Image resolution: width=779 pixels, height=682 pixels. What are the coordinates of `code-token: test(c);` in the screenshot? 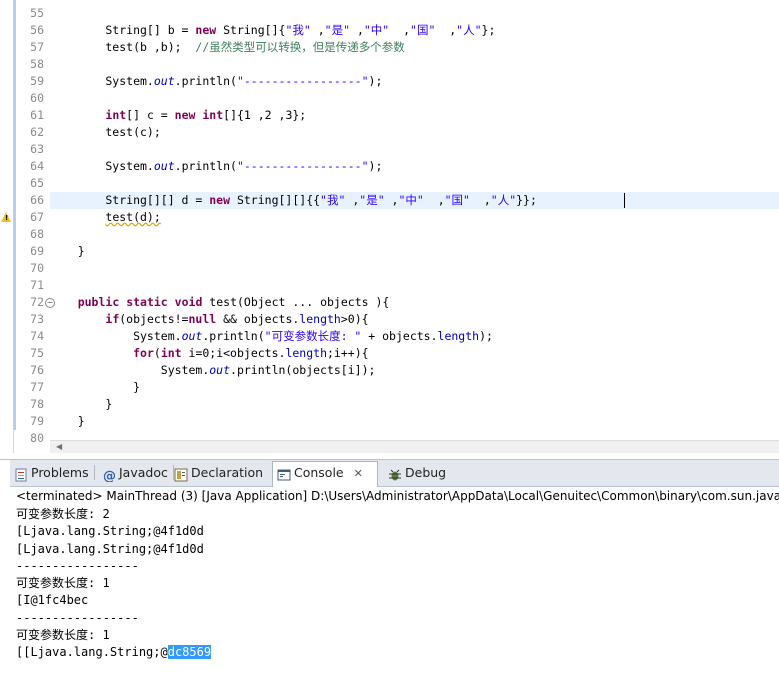 It's located at (105, 132).